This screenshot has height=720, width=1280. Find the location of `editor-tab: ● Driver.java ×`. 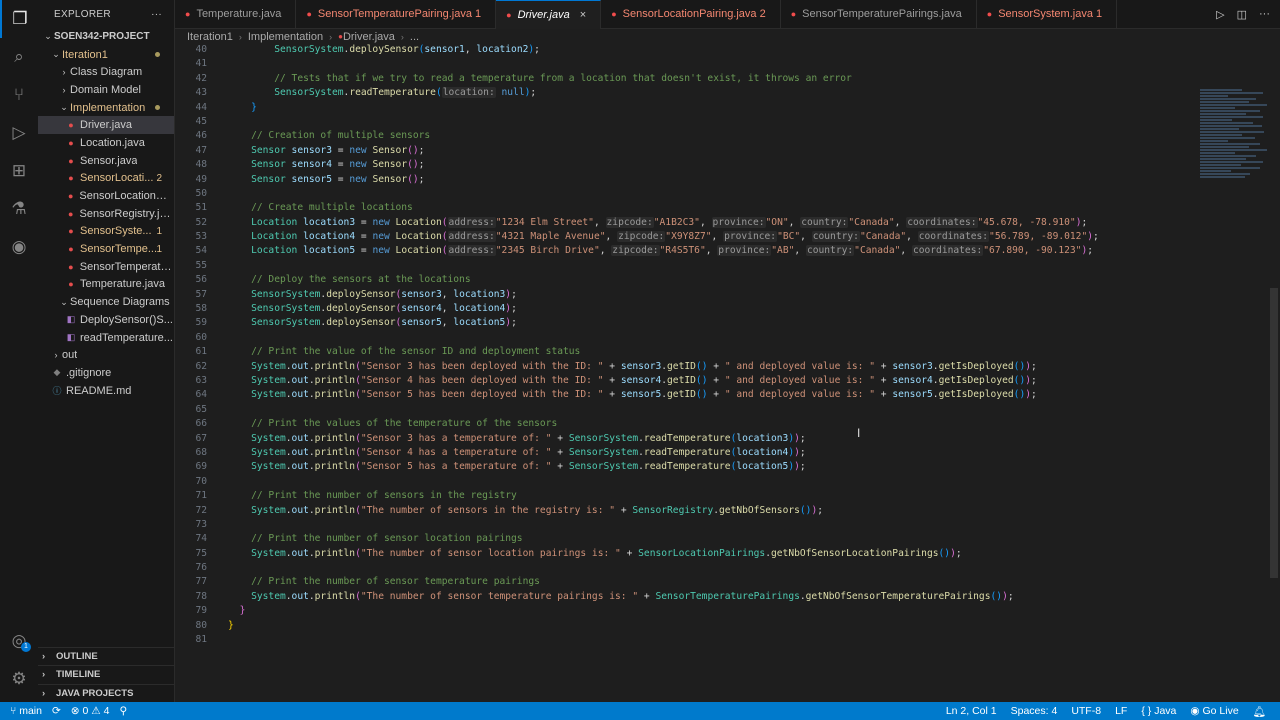

editor-tab: ● Driver.java × is located at coordinates (549, 14).